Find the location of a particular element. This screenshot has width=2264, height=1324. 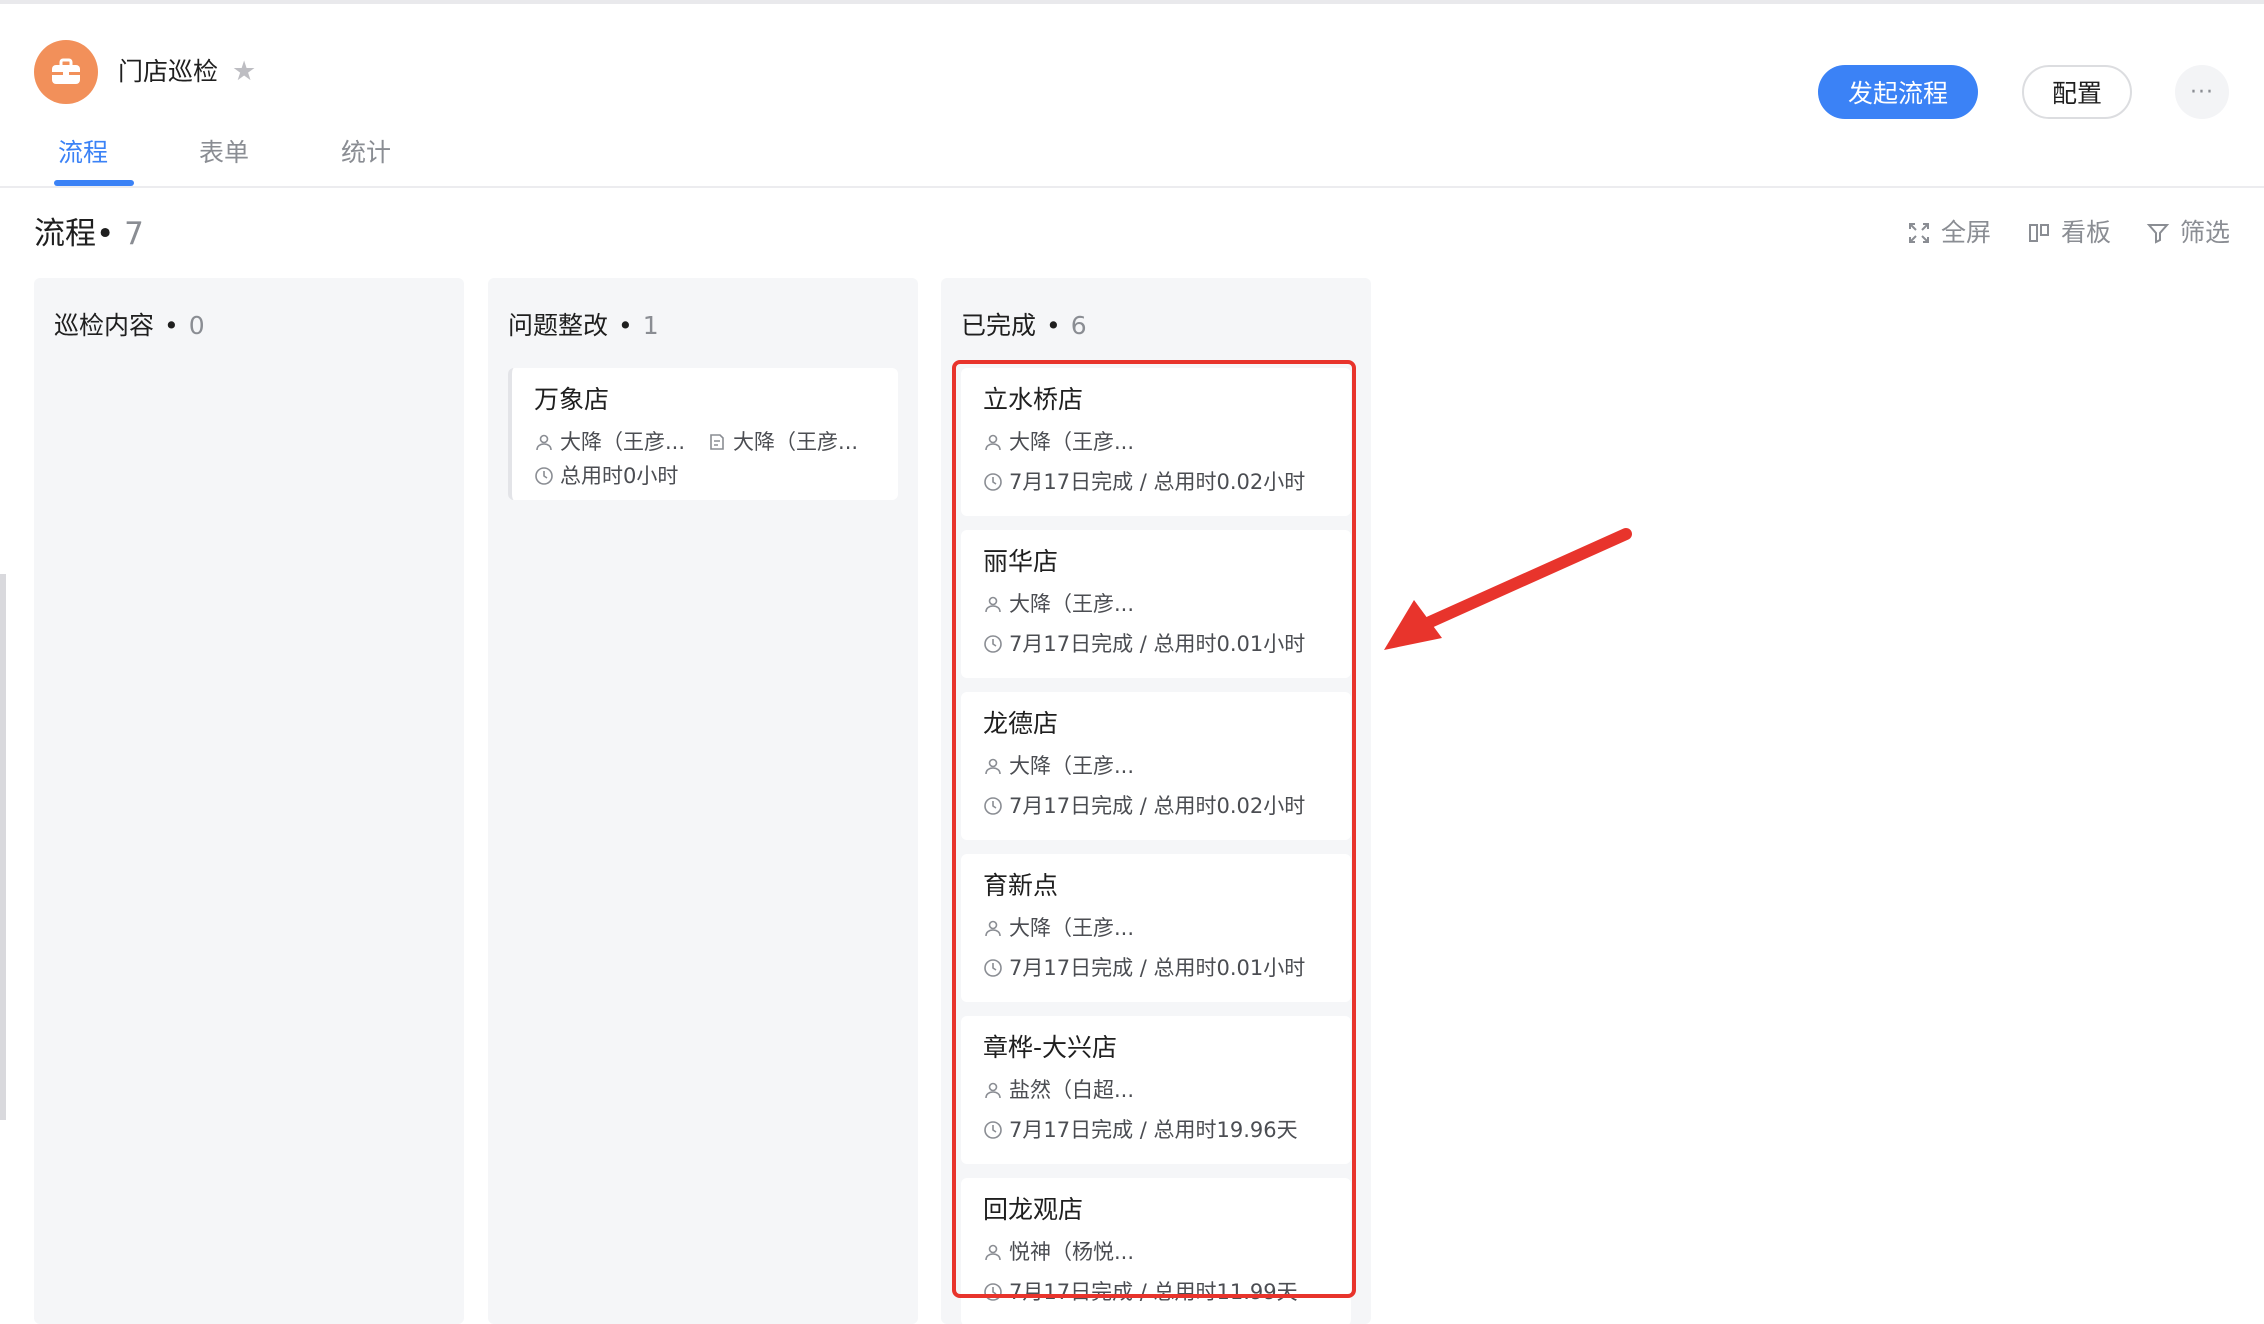

filter-label: 筛选 is located at coordinates (2205, 232).